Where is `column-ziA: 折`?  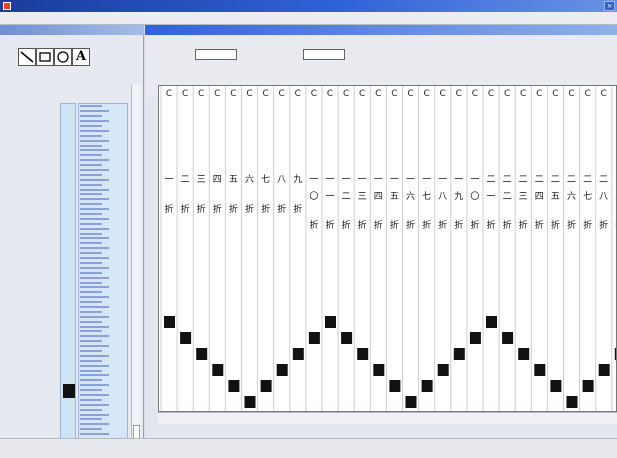 column-ziA: 折 is located at coordinates (169, 210).